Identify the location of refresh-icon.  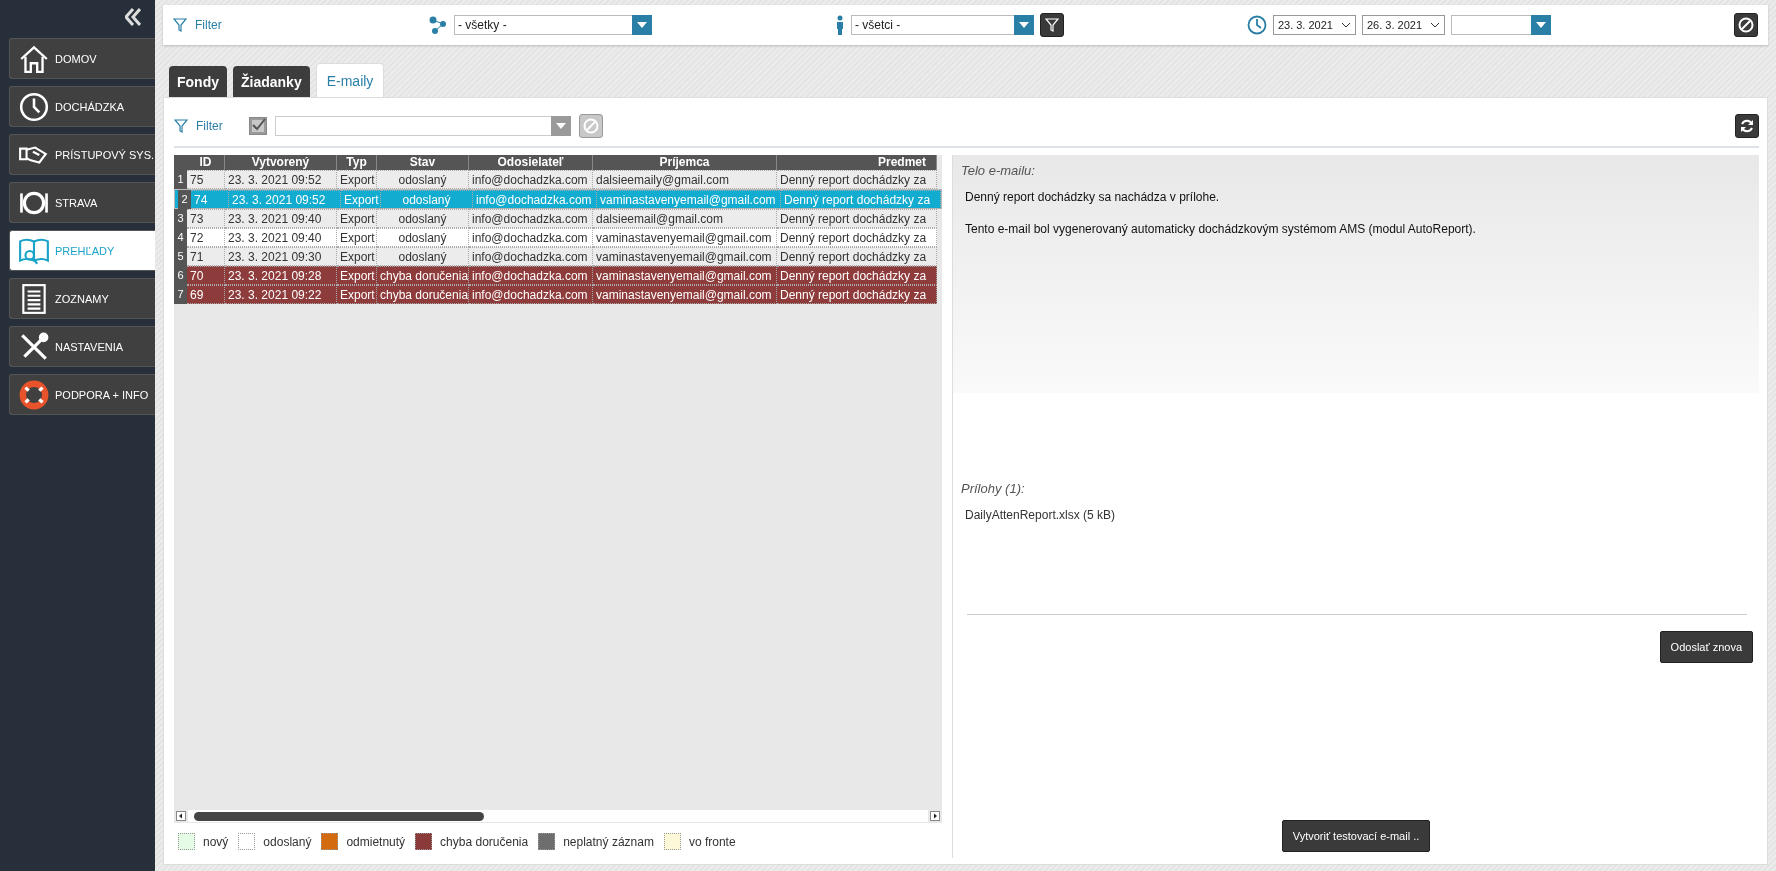
(1747, 126).